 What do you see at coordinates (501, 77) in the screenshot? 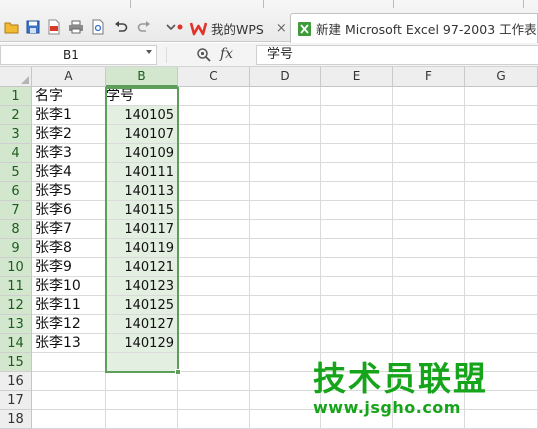
I see `column-header-g: G` at bounding box center [501, 77].